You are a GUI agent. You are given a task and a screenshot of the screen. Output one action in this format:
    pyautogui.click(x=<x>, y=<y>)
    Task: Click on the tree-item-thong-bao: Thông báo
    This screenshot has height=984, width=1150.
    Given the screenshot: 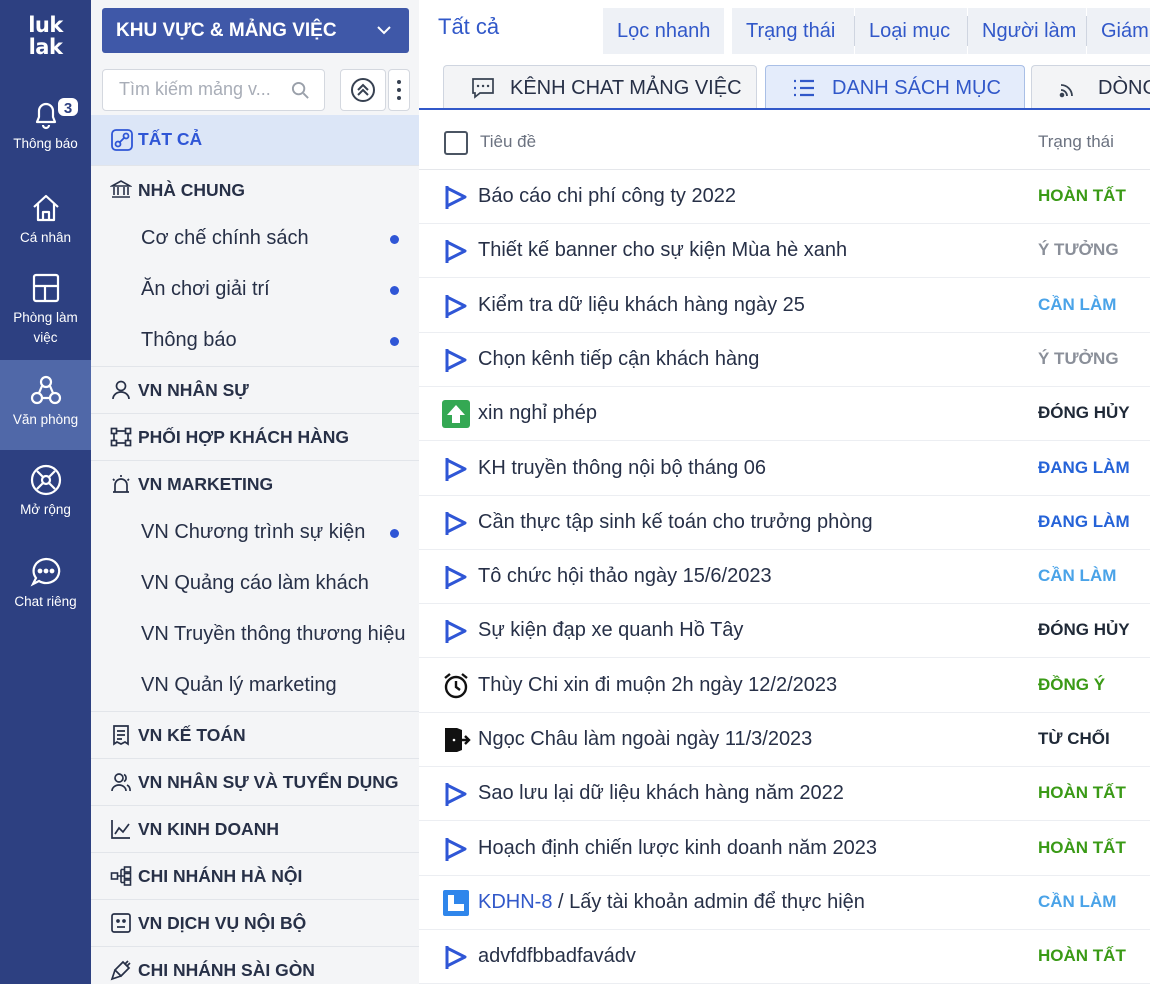 What is the action you would take?
    pyautogui.click(x=255, y=341)
    